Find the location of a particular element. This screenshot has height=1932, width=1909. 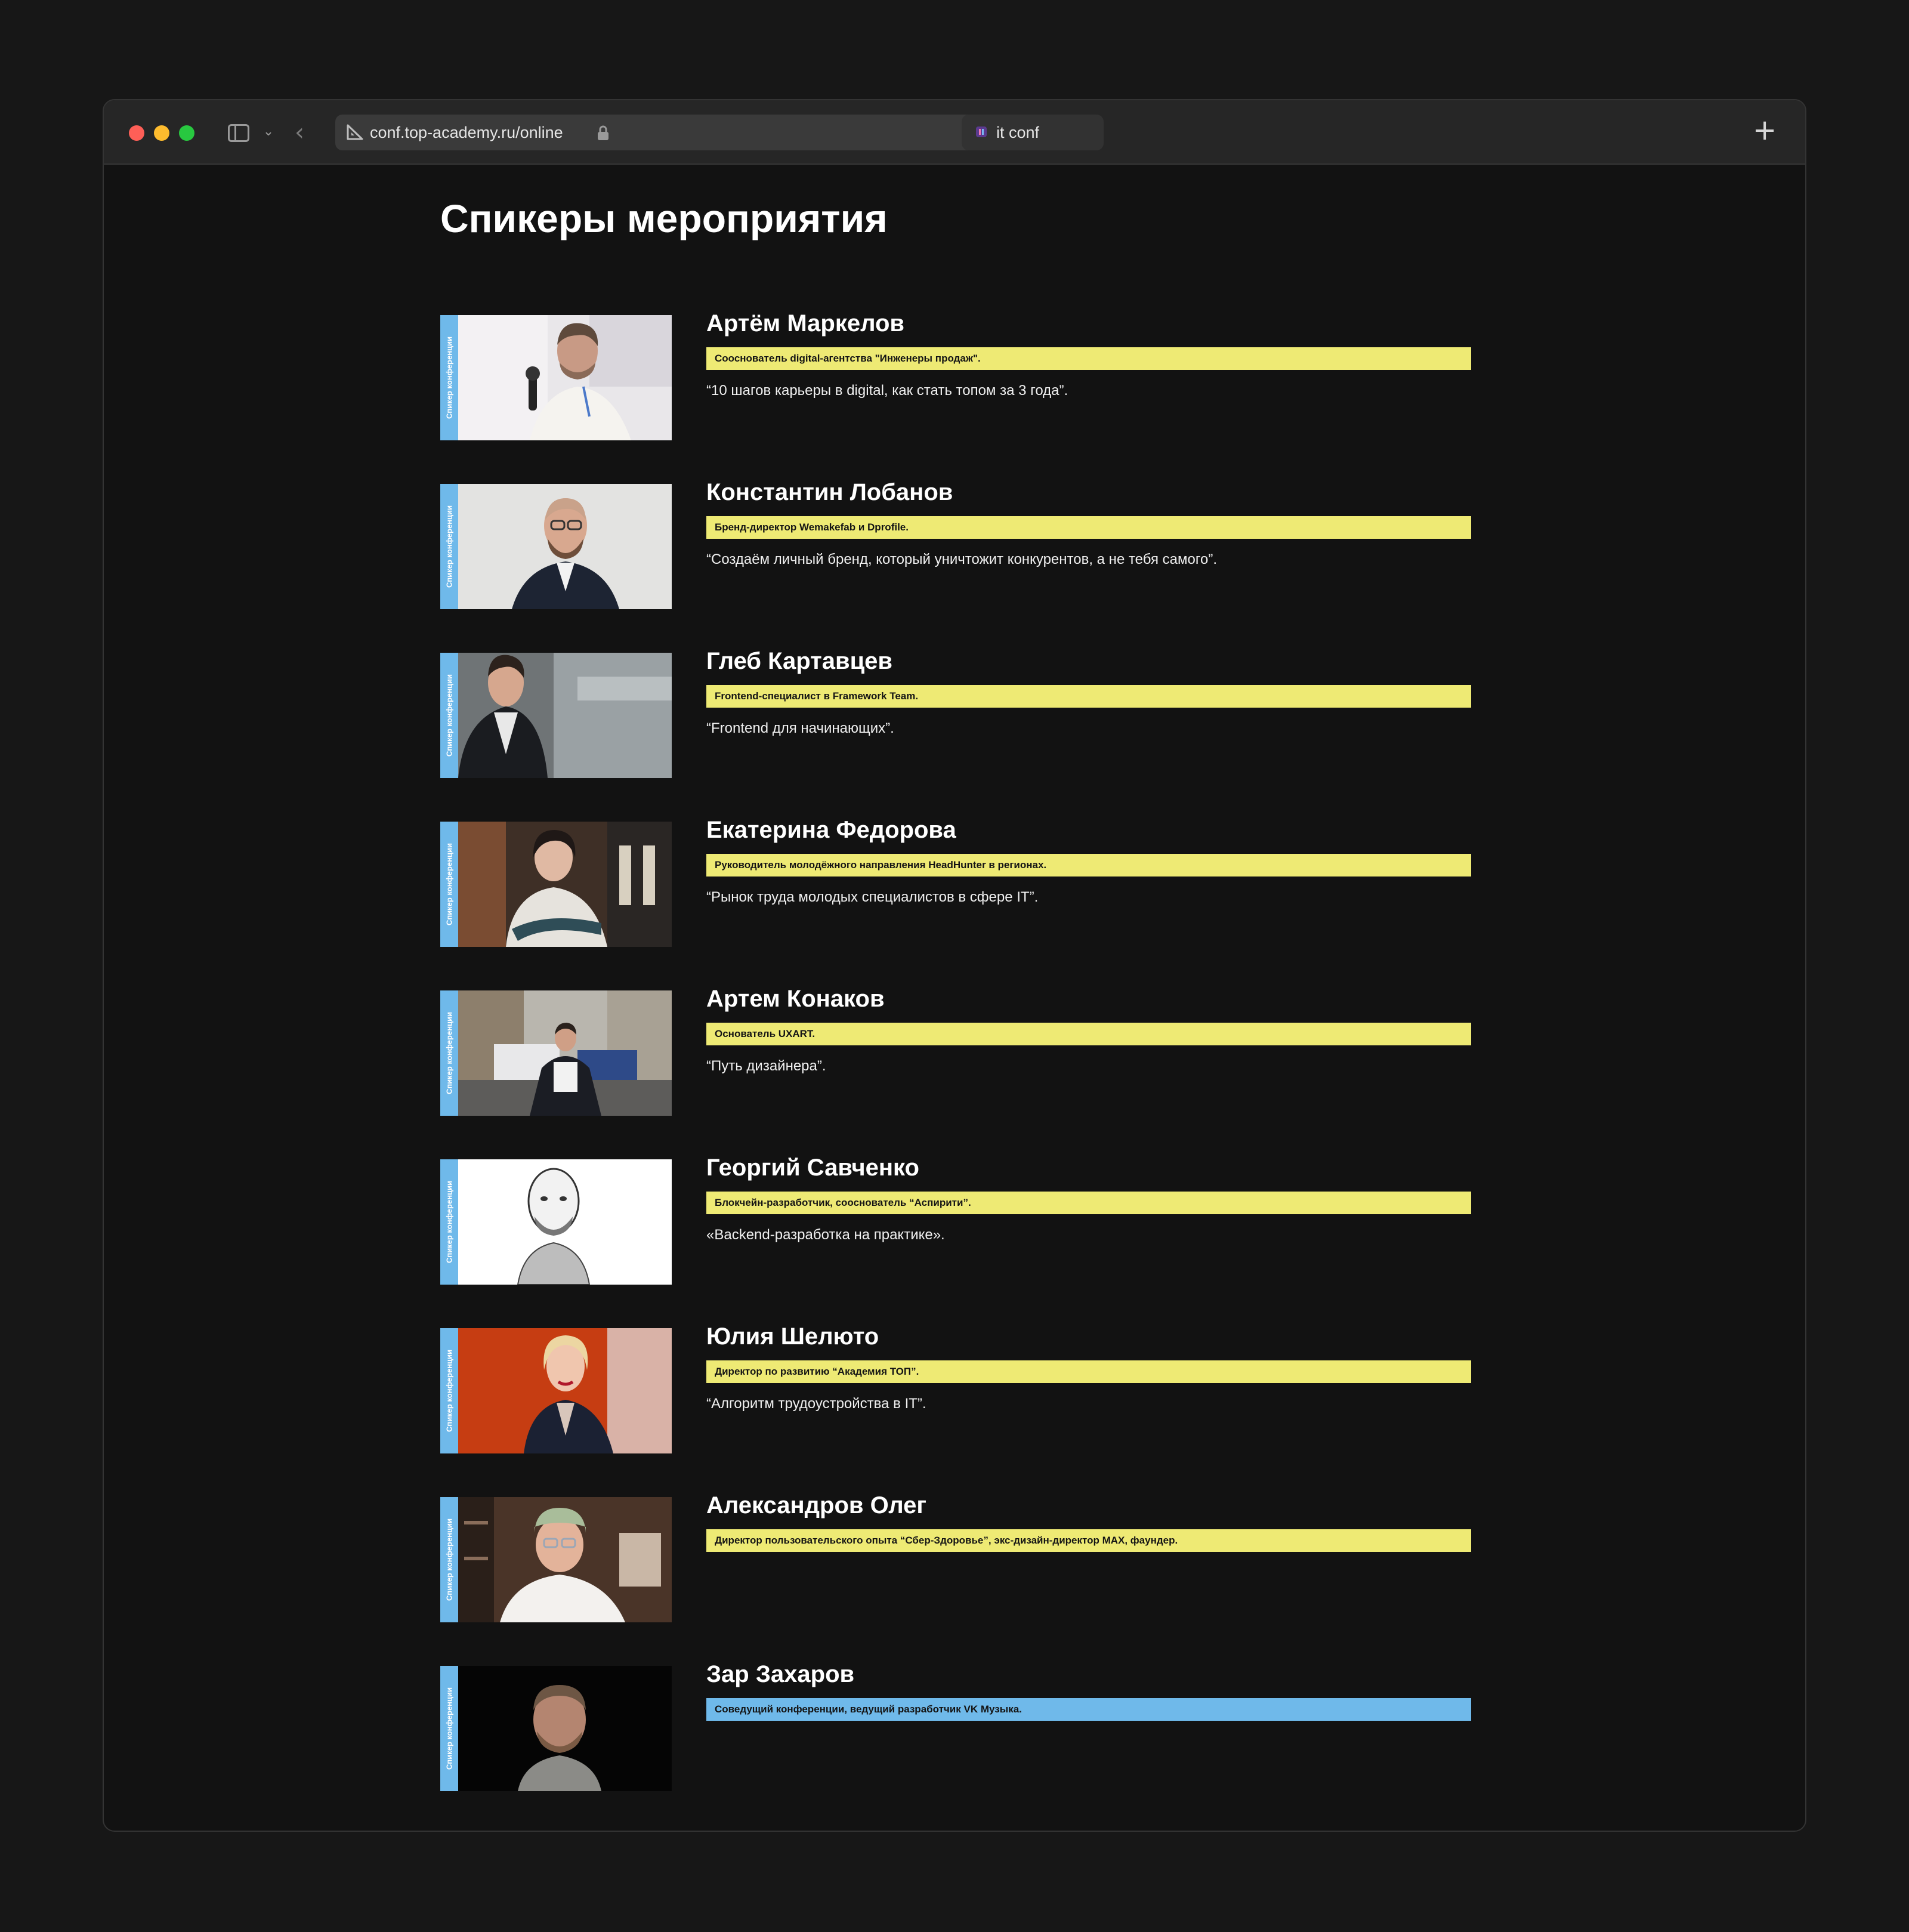

tab-favicon-icon is located at coordinates (982, 131).